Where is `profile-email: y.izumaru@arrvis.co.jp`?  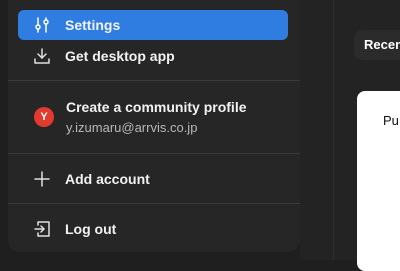
profile-email: y.izumaru@arrvis.co.jp is located at coordinates (132, 127).